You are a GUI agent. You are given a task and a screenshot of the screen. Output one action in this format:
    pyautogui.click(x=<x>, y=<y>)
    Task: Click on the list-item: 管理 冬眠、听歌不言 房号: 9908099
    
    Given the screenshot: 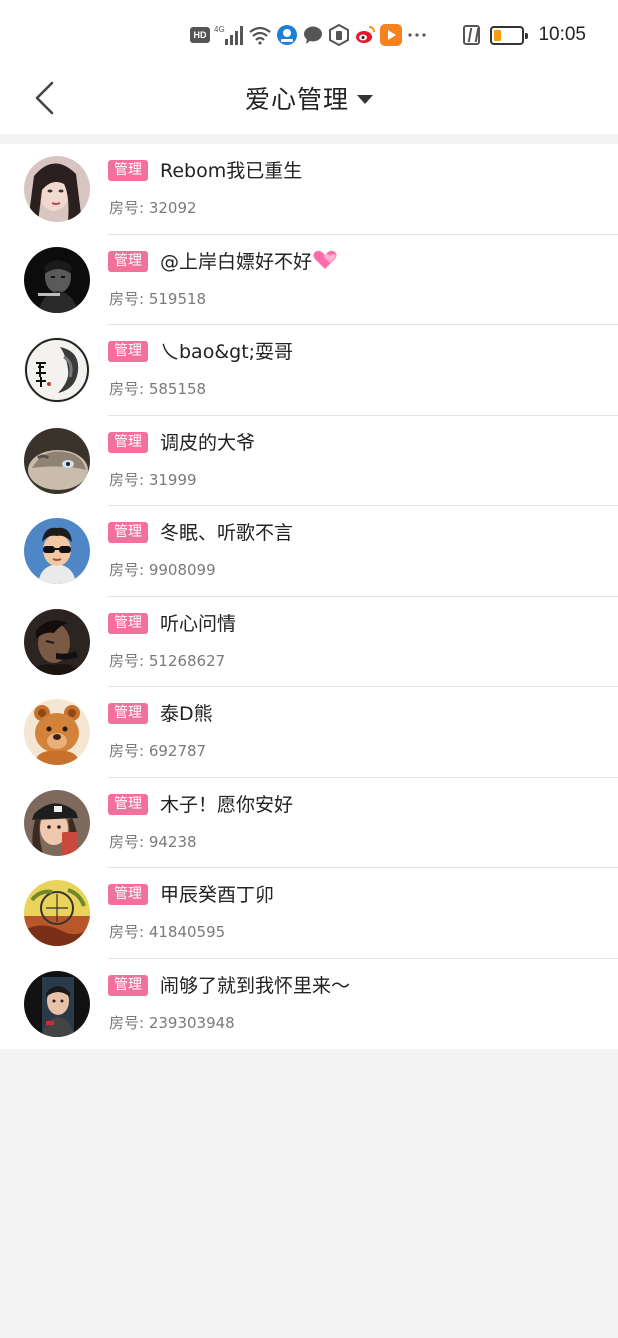 What is the action you would take?
    pyautogui.click(x=309, y=551)
    